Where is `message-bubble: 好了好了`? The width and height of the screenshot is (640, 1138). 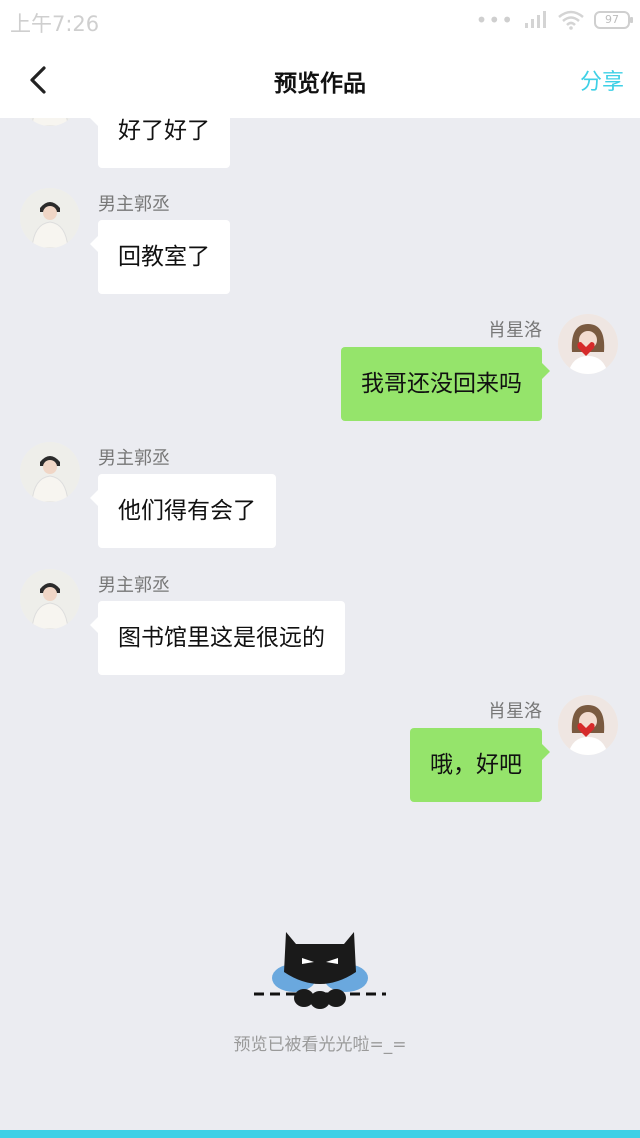 message-bubble: 好了好了 is located at coordinates (160, 143).